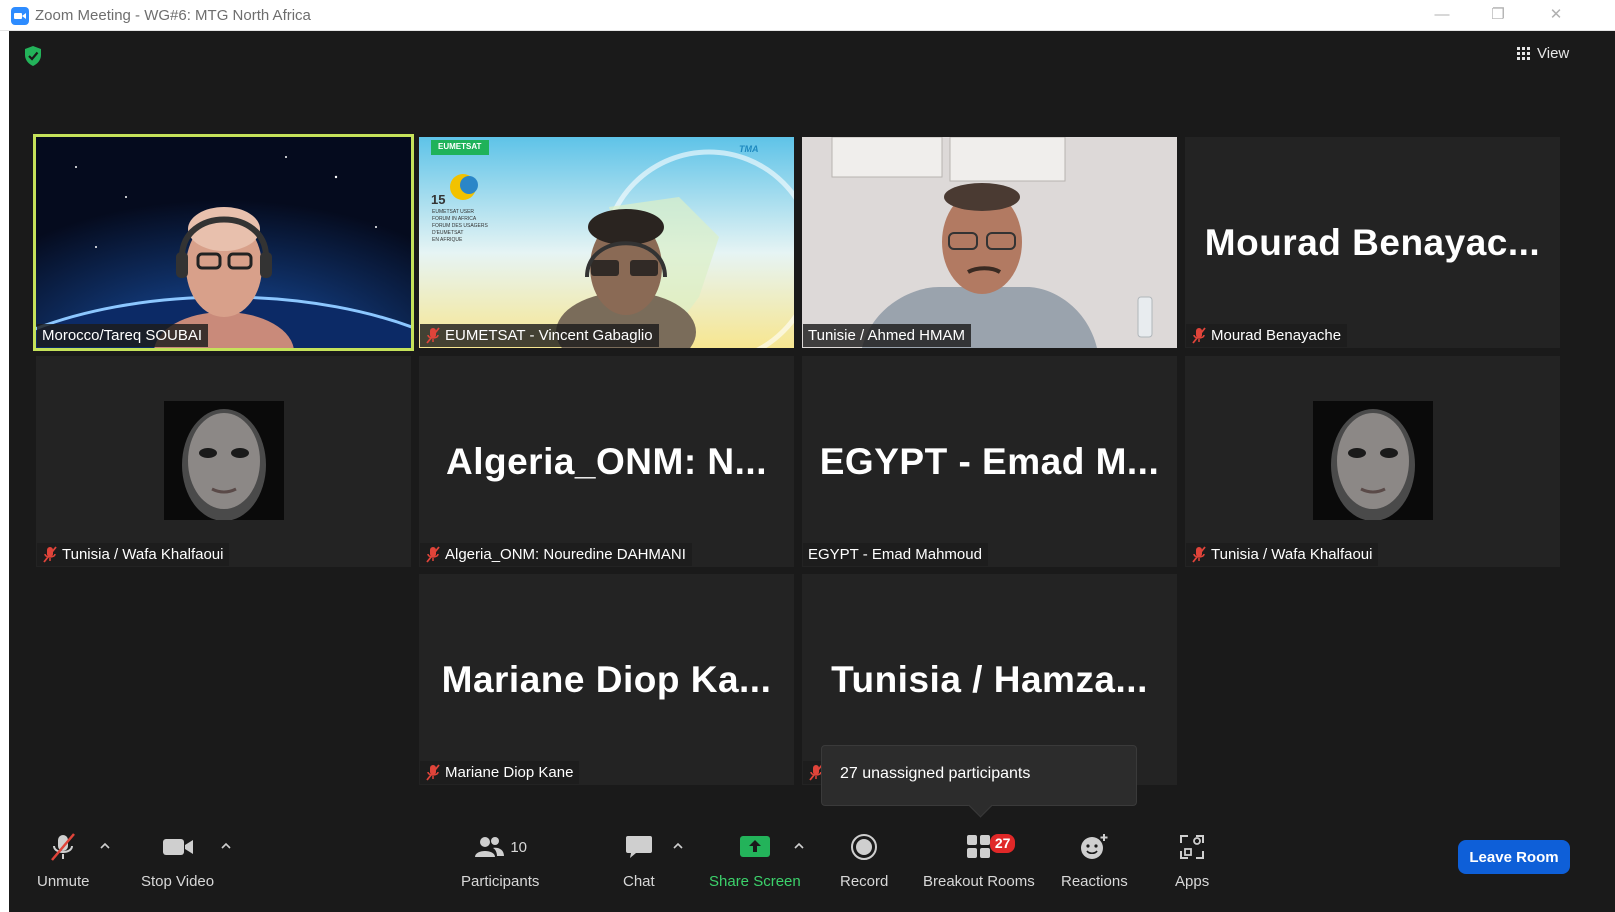  Describe the element at coordinates (1094, 846) in the screenshot. I see `reactions-smiley-icon` at that location.